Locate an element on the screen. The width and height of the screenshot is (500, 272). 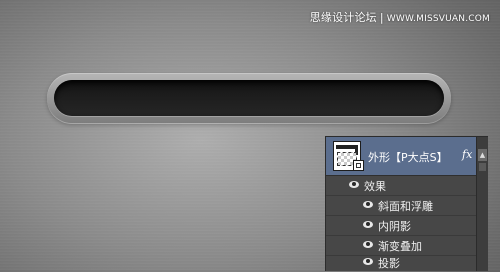
effect-row-bevel-emboss: 斜面和浮雕 is located at coordinates (401, 206).